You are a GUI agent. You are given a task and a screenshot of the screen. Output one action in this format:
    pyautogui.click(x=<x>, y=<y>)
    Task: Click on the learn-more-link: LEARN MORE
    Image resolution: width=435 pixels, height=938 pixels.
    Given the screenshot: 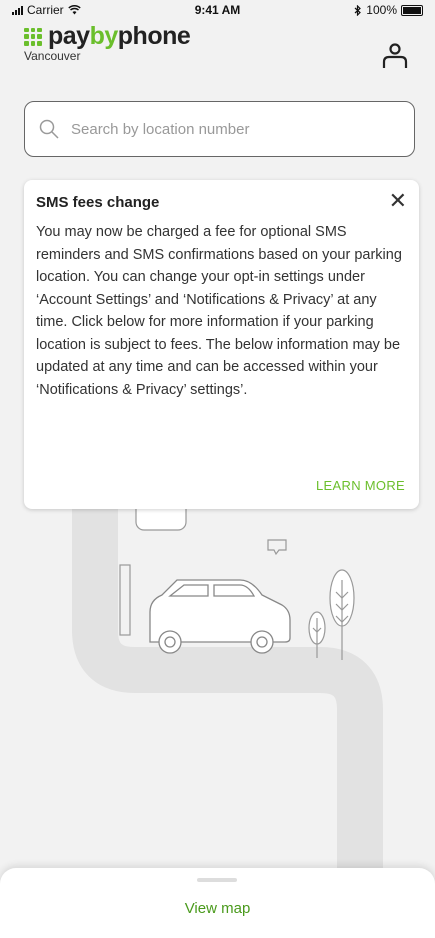 What is the action you would take?
    pyautogui.click(x=360, y=485)
    